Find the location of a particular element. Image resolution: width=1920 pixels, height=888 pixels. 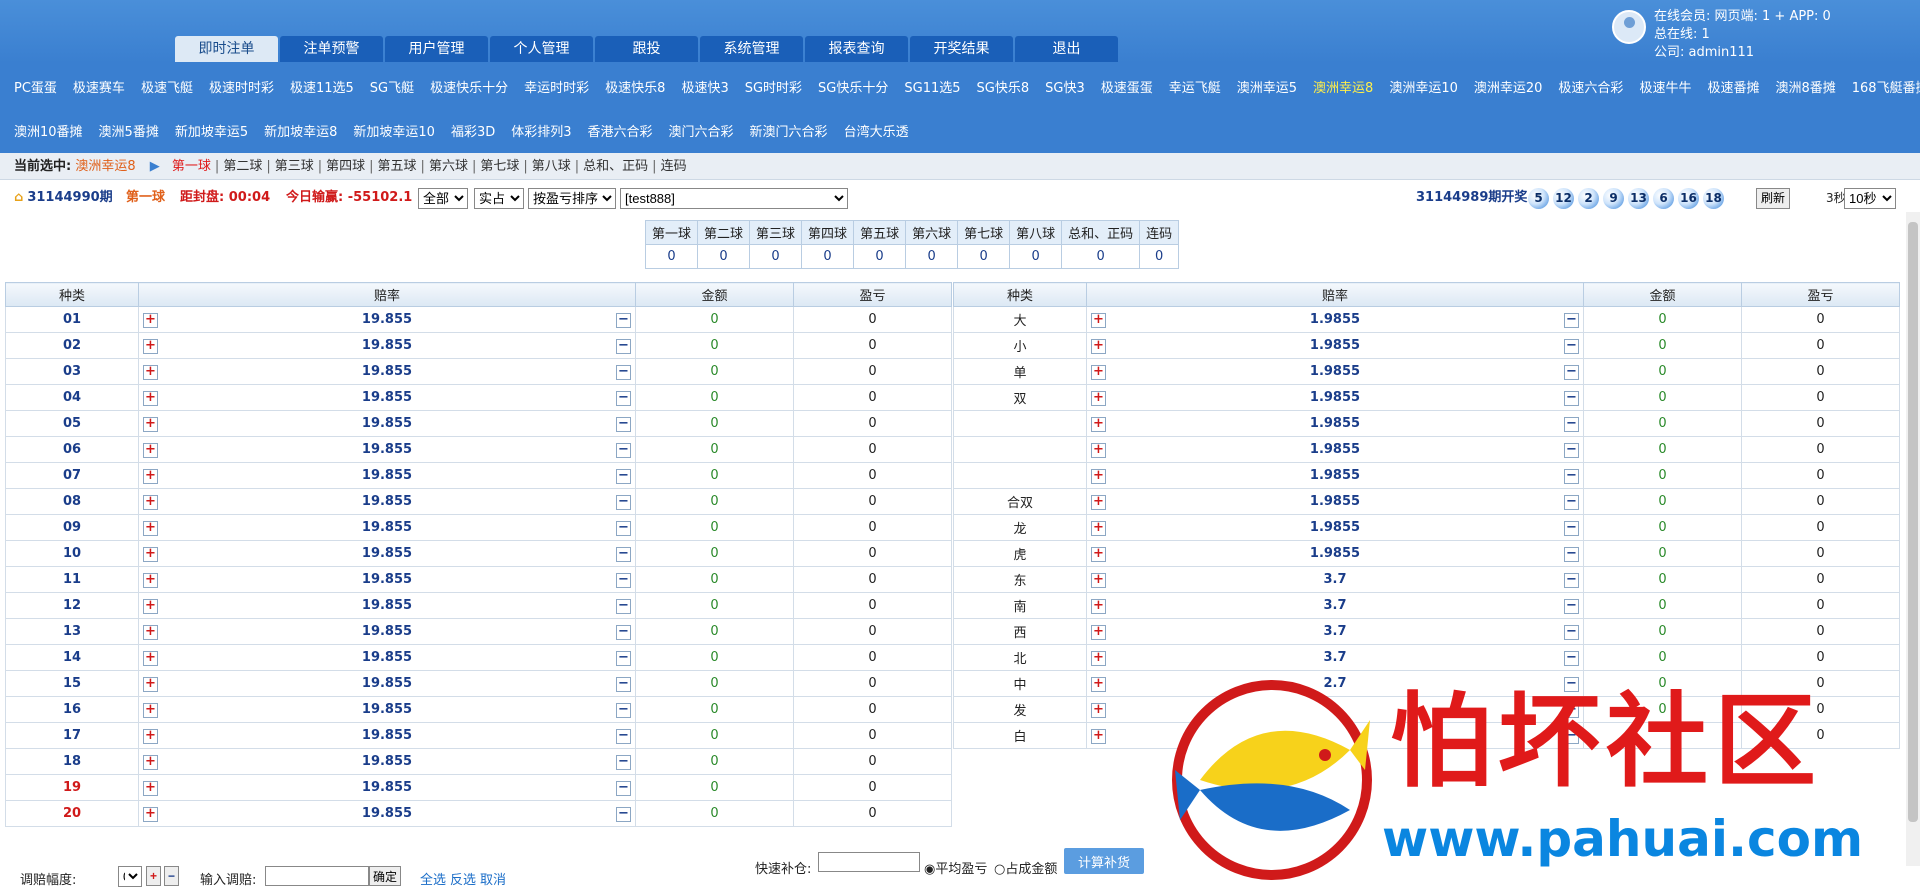

game-item: 极速番摊 is located at coordinates (1733, 86).